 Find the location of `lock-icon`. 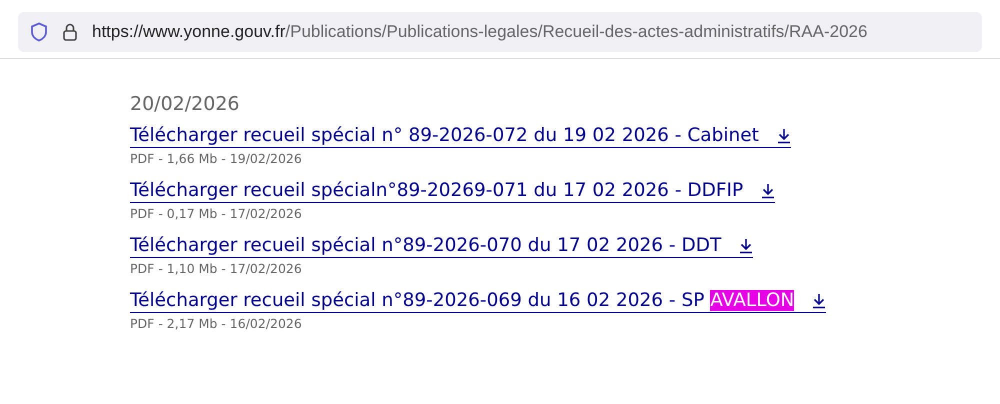

lock-icon is located at coordinates (70, 32).